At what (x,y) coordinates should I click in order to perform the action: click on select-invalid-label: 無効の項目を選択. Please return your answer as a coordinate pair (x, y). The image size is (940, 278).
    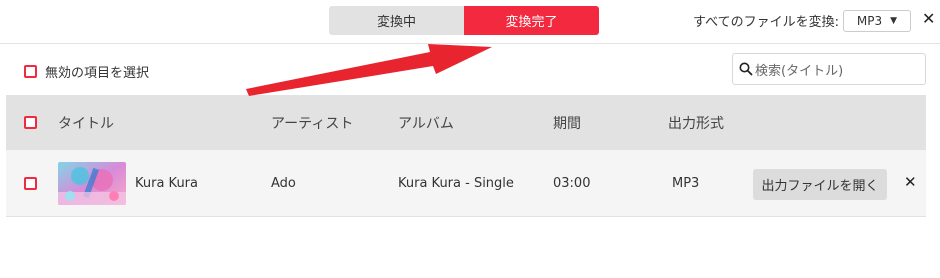
    Looking at the image, I should click on (97, 73).